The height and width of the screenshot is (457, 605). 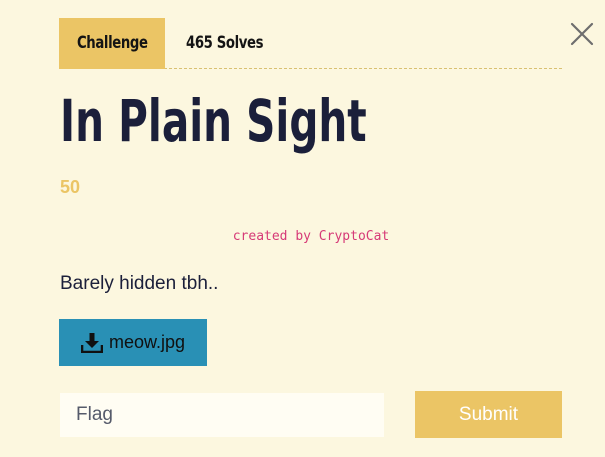 I want to click on modal-tabs: Challenge 465 Solves, so click(x=310, y=43).